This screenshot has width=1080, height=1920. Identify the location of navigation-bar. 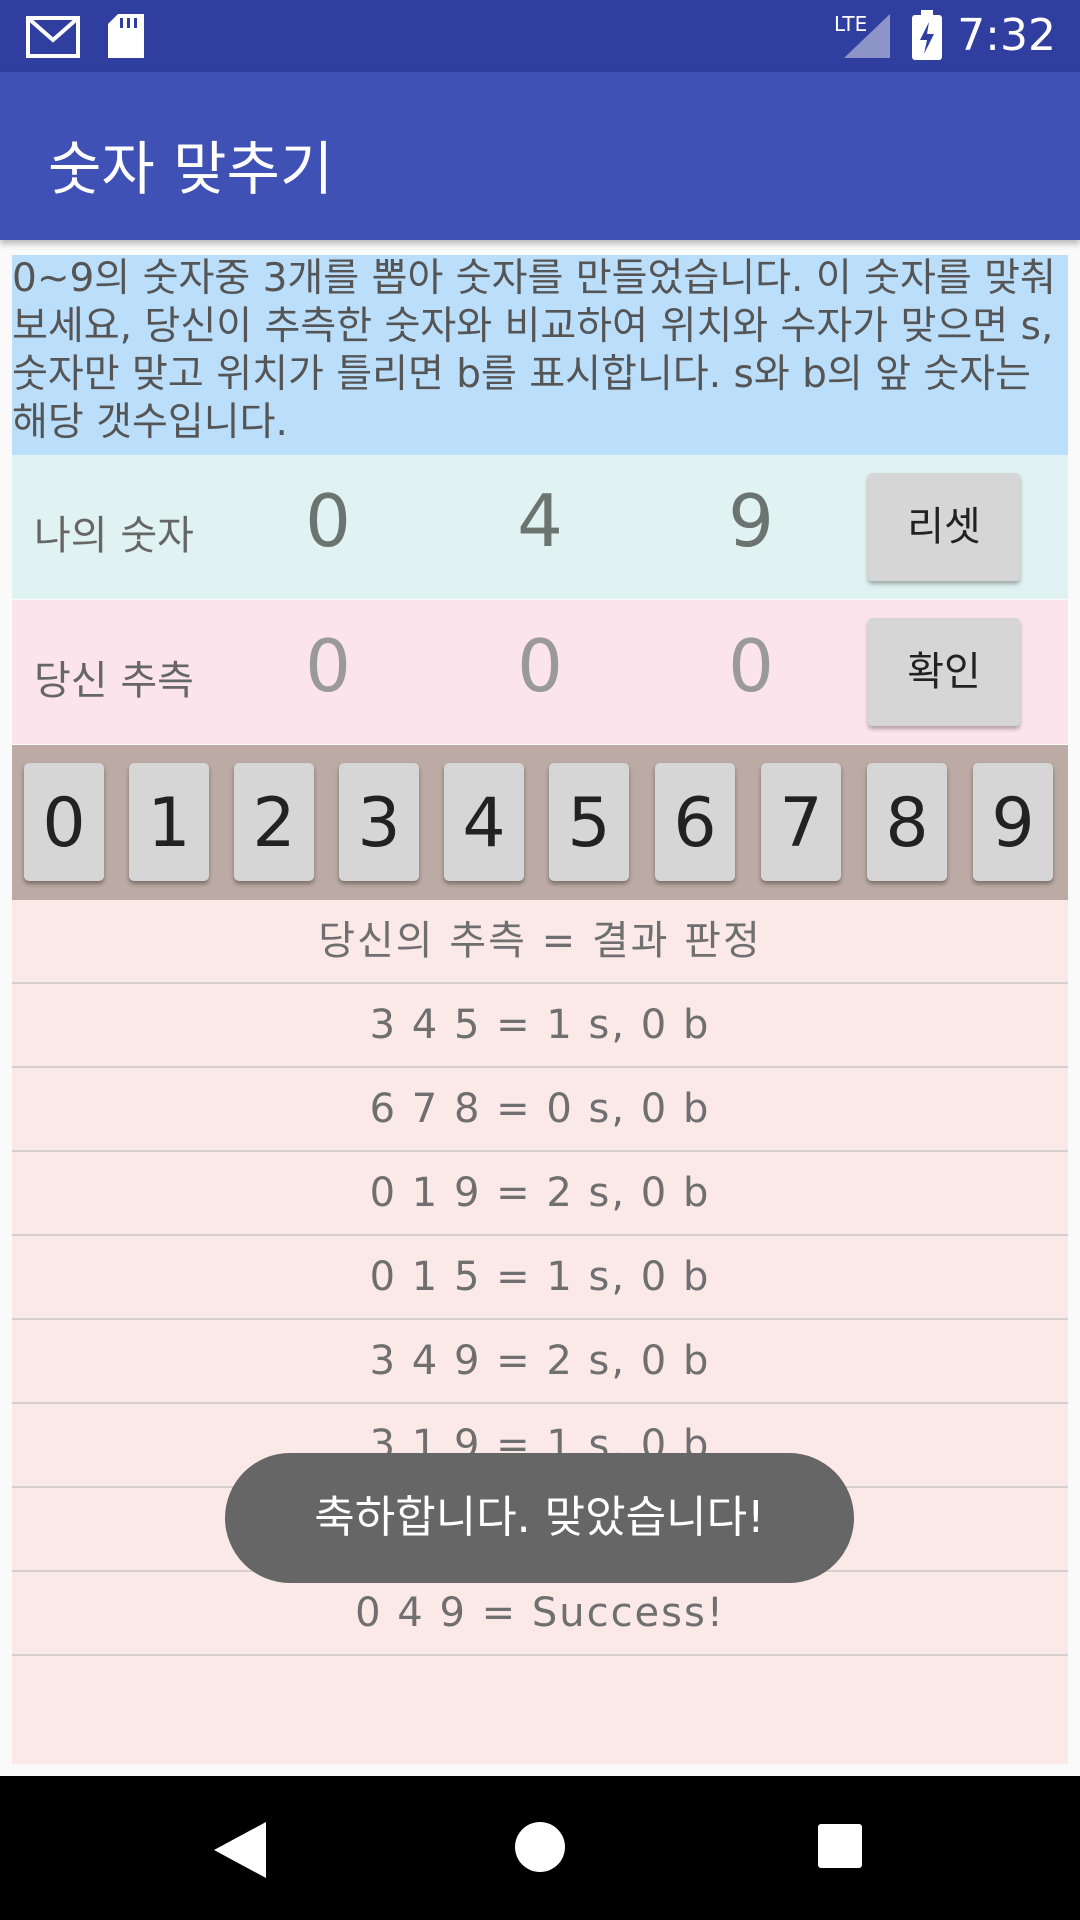
(540, 1848).